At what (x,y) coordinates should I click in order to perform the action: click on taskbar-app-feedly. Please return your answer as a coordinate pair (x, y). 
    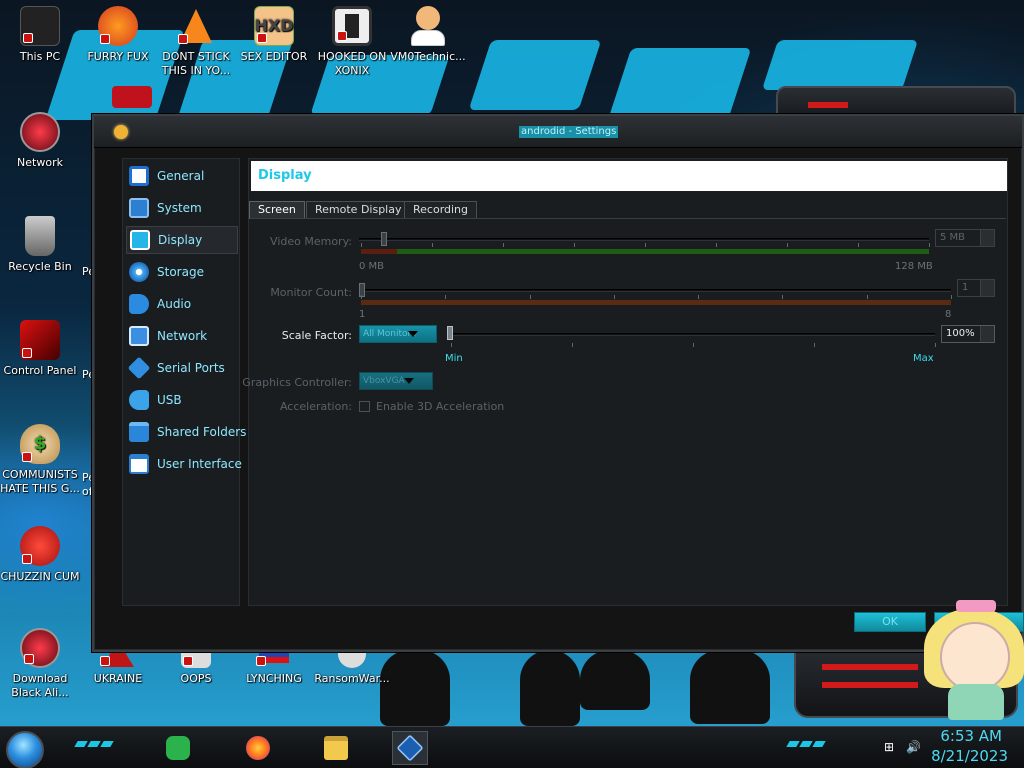
    Looking at the image, I should click on (178, 748).